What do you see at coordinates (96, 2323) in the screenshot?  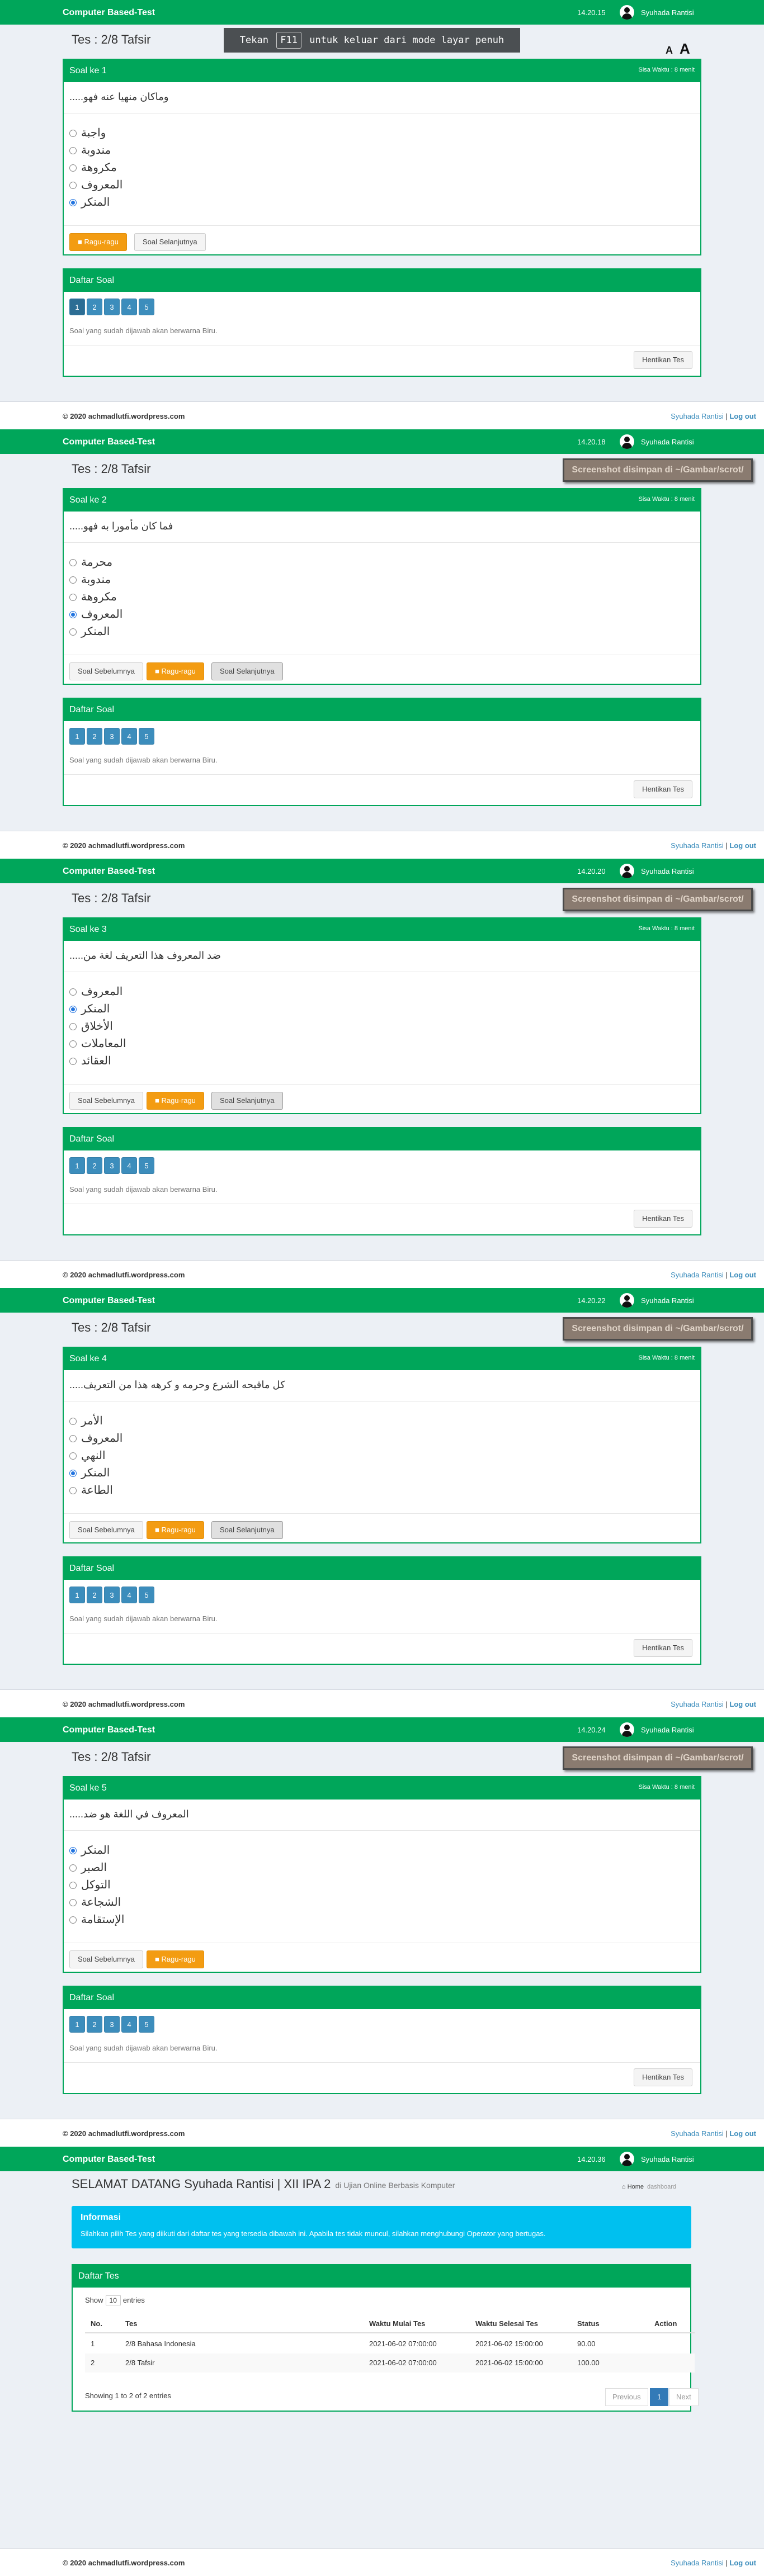 I see `column-header: No.` at bounding box center [96, 2323].